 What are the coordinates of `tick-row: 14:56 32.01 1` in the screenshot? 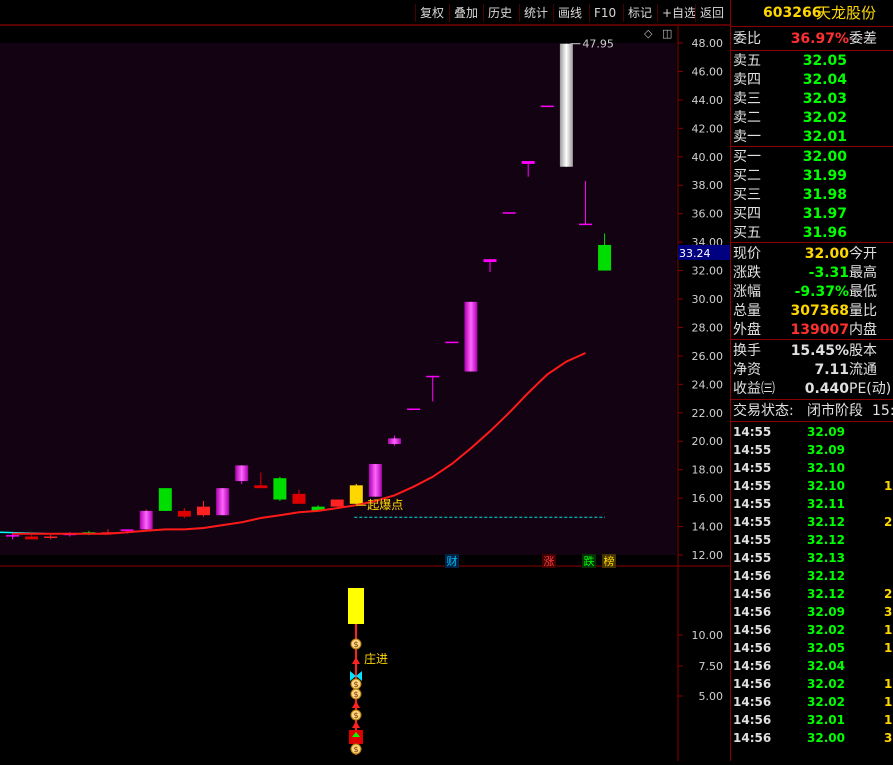 It's located at (812, 720).